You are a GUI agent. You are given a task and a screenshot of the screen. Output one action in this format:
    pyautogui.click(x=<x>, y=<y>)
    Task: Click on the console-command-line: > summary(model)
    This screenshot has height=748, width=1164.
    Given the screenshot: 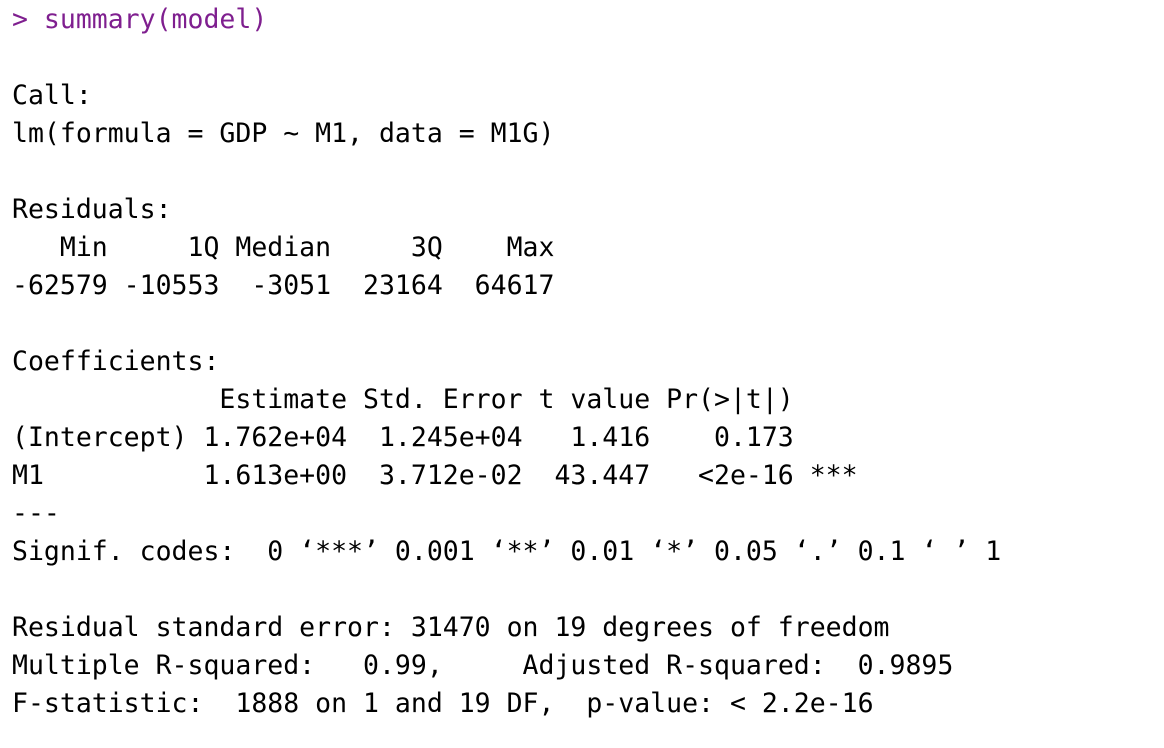 What is the action you would take?
    pyautogui.click(x=140, y=19)
    